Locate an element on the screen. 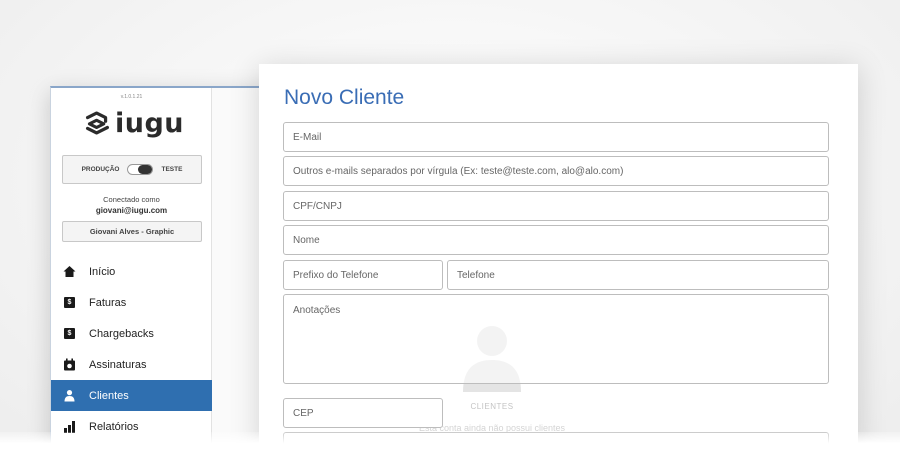 This screenshot has height=451, width=900. user-email: giovani@iugu.com is located at coordinates (131, 210).